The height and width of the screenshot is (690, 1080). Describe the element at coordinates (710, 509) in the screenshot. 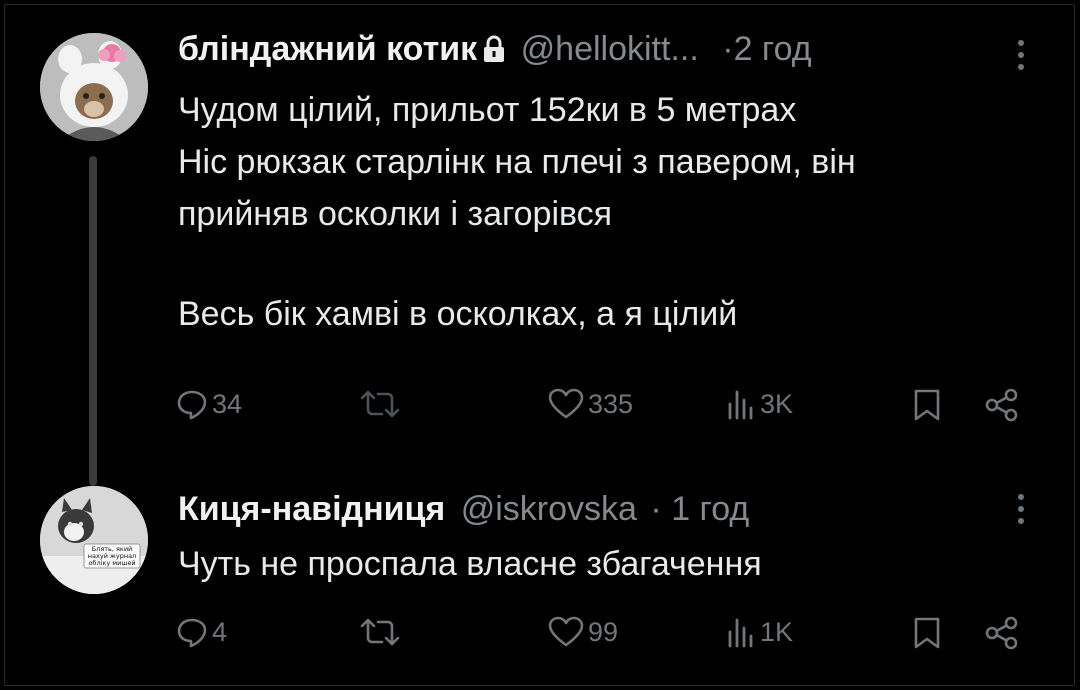

I see `post-time: 1 год` at that location.